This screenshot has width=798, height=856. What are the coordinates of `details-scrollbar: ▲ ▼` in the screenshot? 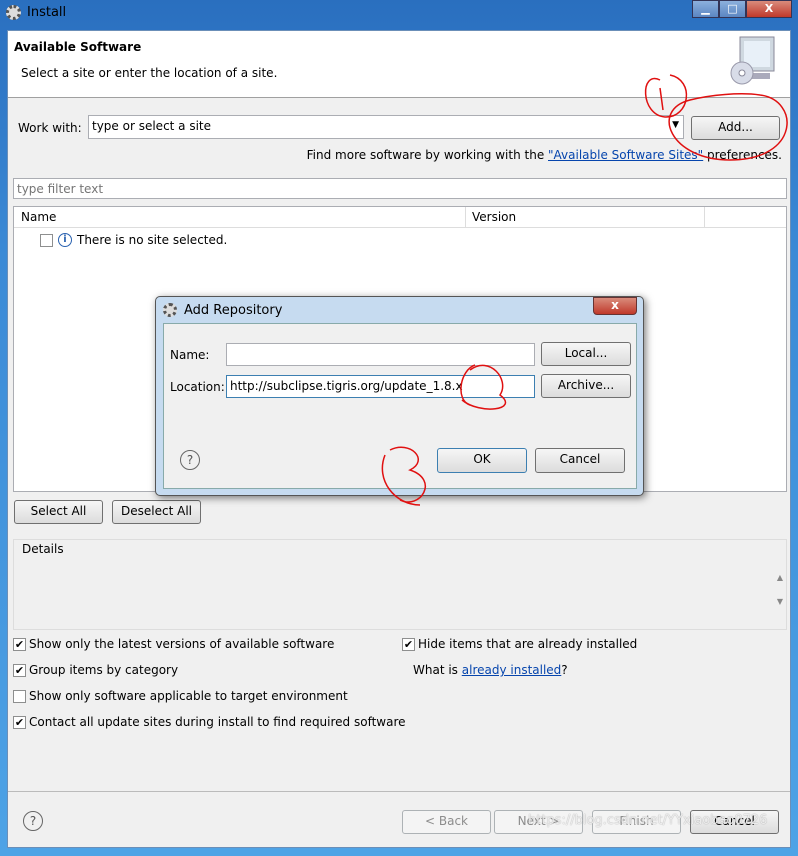 It's located at (780, 590).